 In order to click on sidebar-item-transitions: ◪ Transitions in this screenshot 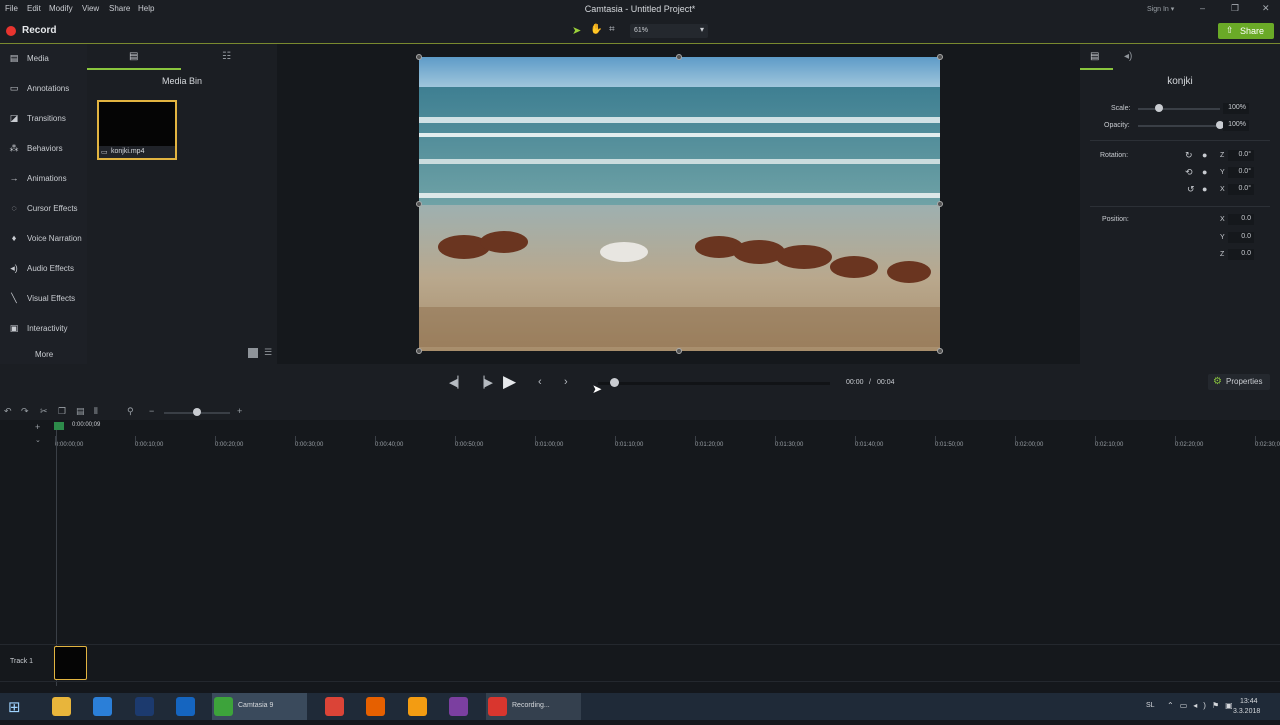, I will do `click(43, 119)`.